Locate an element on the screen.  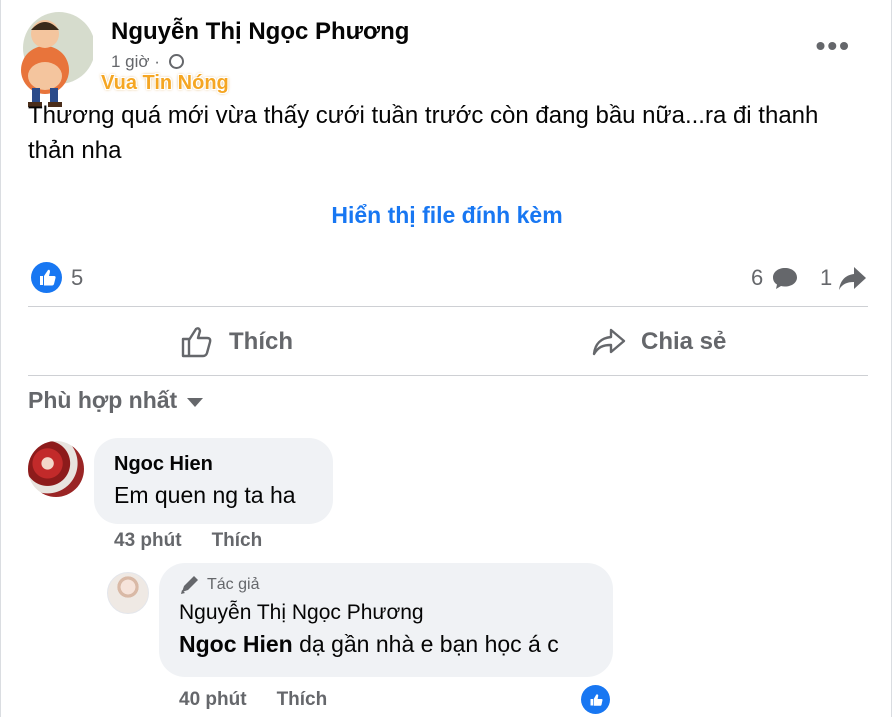
share-button-label: Chia sẻ is located at coordinates (684, 341).